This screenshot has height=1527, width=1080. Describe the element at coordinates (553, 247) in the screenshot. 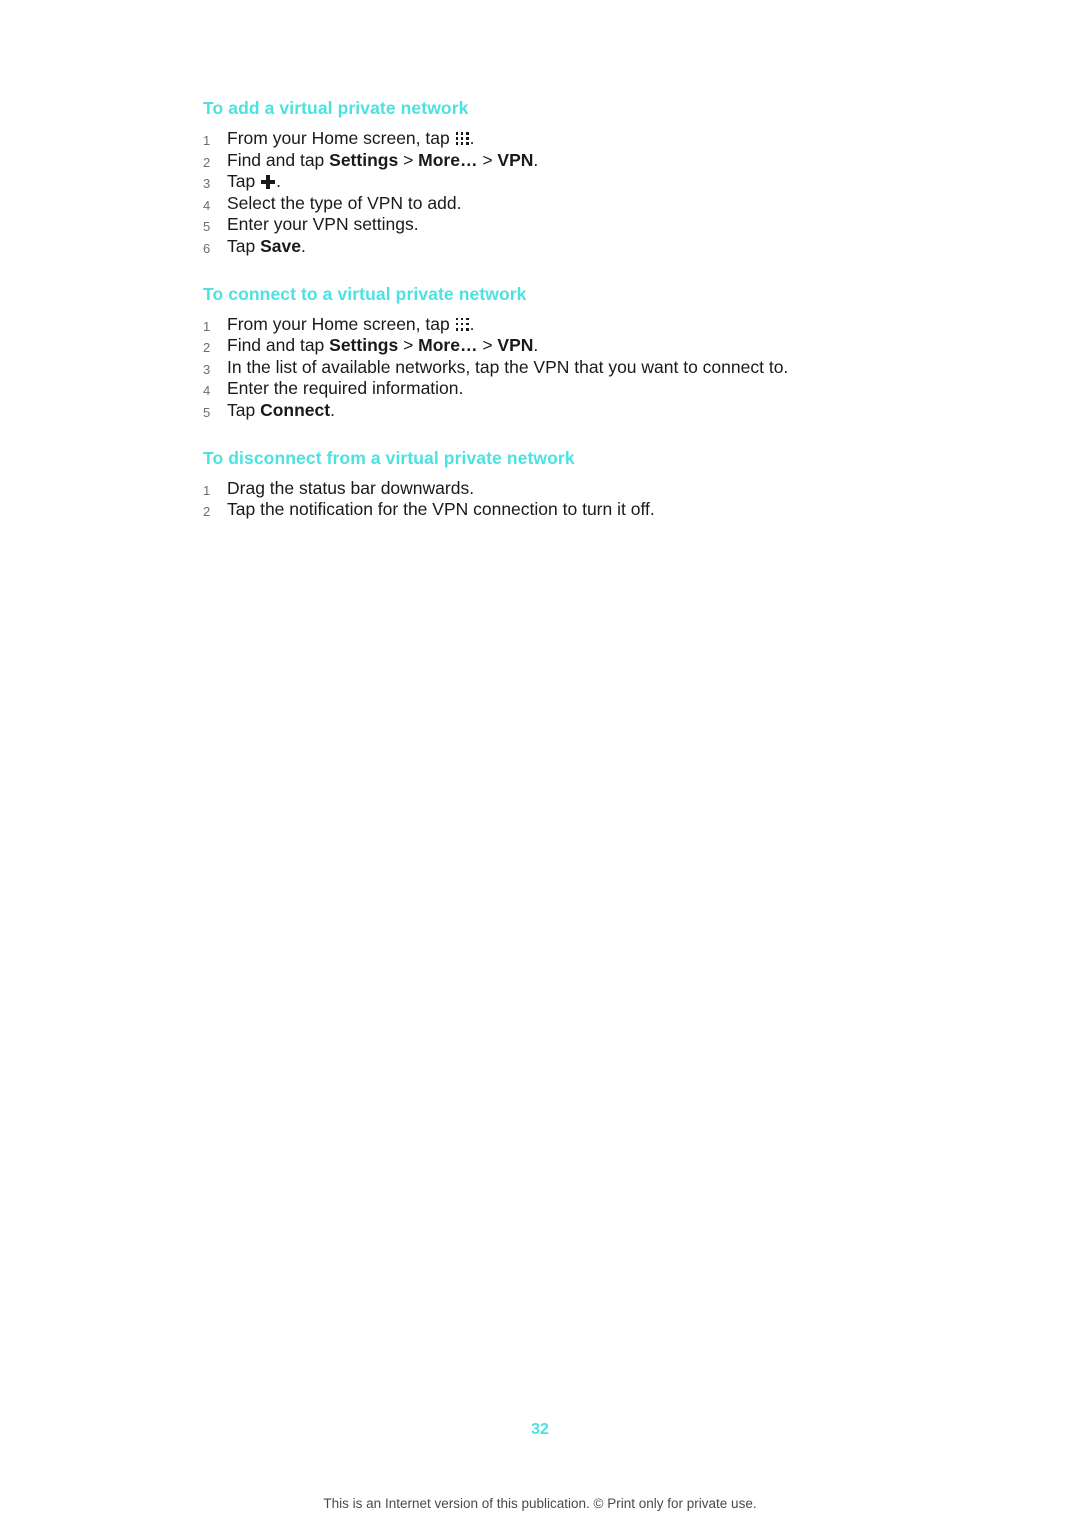

I see `step-item: 6 Tap Save.` at that location.